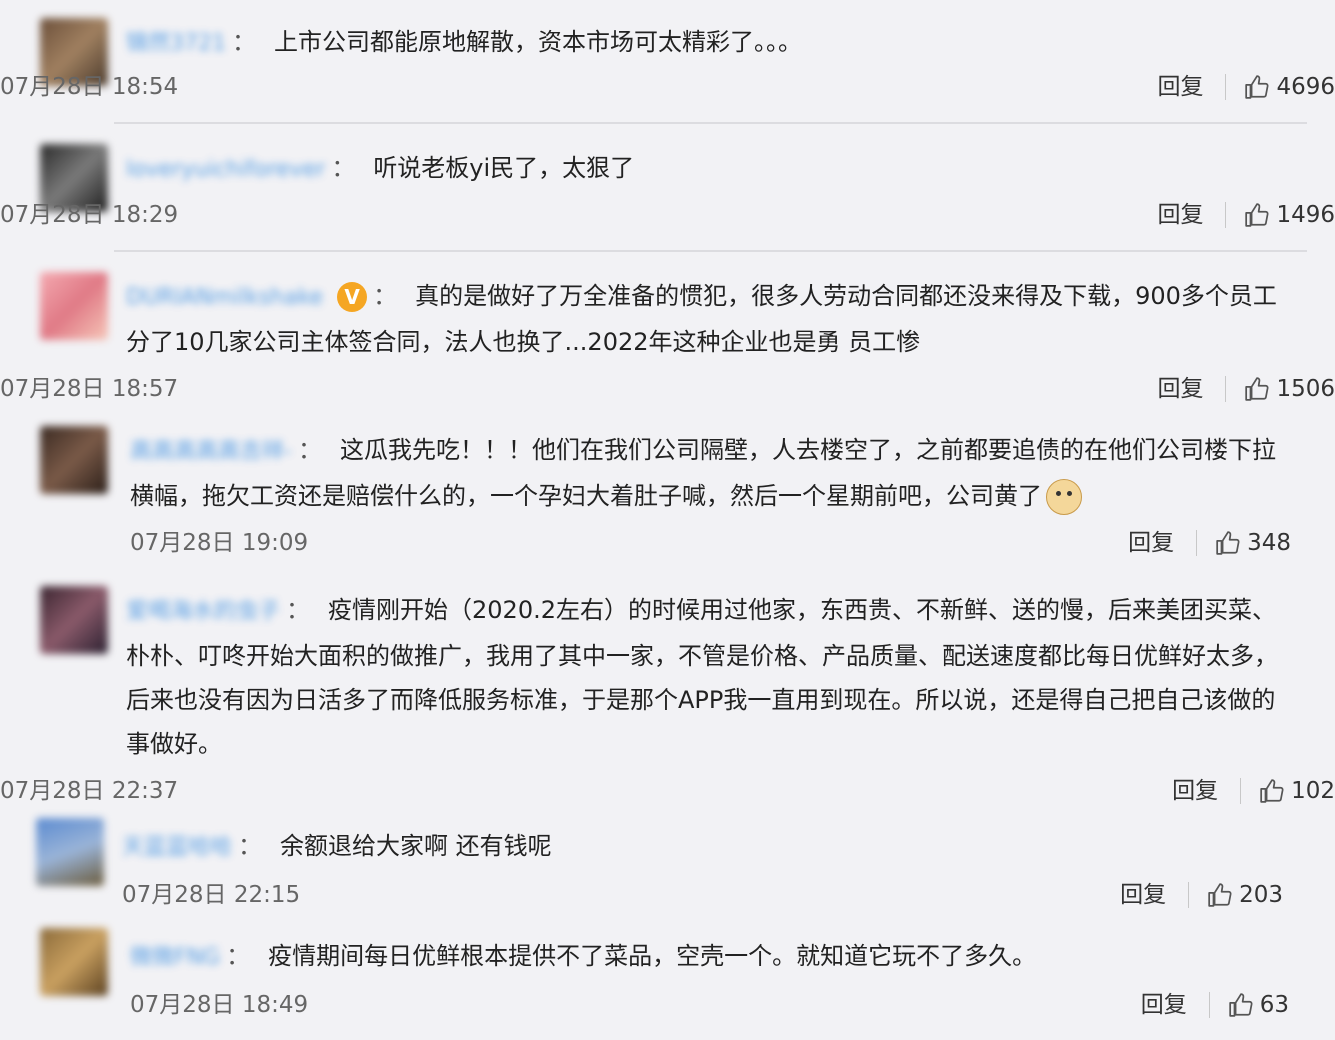  Describe the element at coordinates (175, 958) in the screenshot. I see `comment-username: 微微FNG` at that location.